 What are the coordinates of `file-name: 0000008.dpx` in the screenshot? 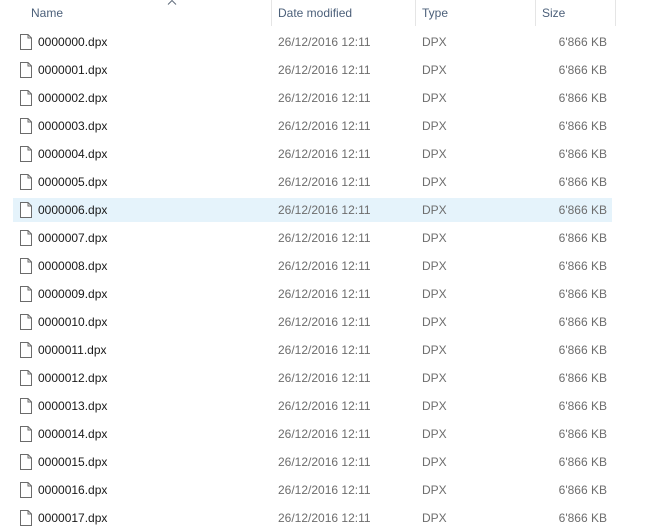 It's located at (73, 266).